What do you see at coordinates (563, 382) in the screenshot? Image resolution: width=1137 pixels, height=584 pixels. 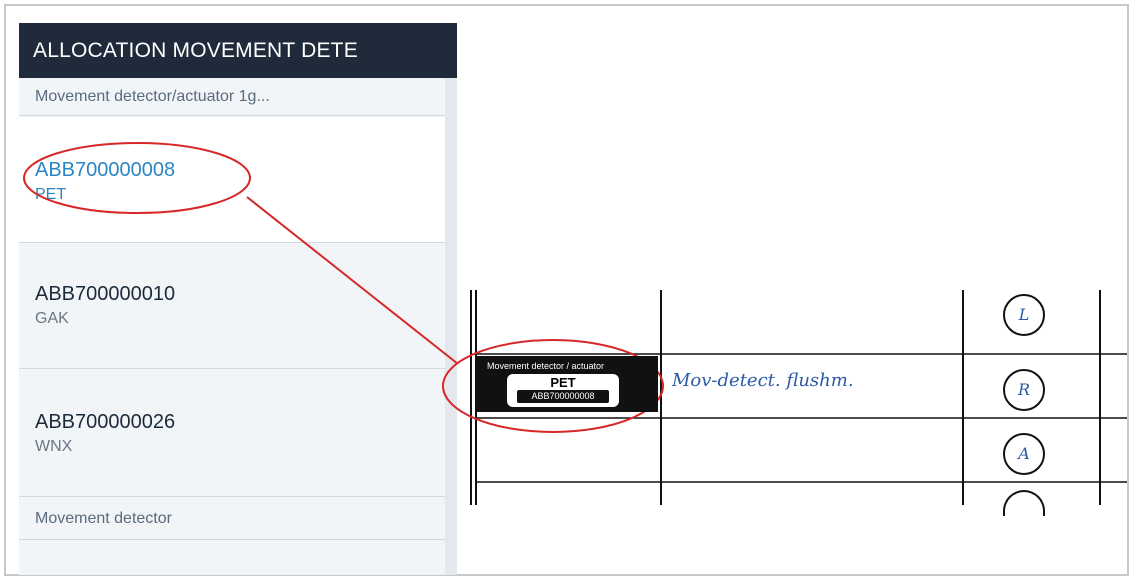 I see `label-code: PET` at bounding box center [563, 382].